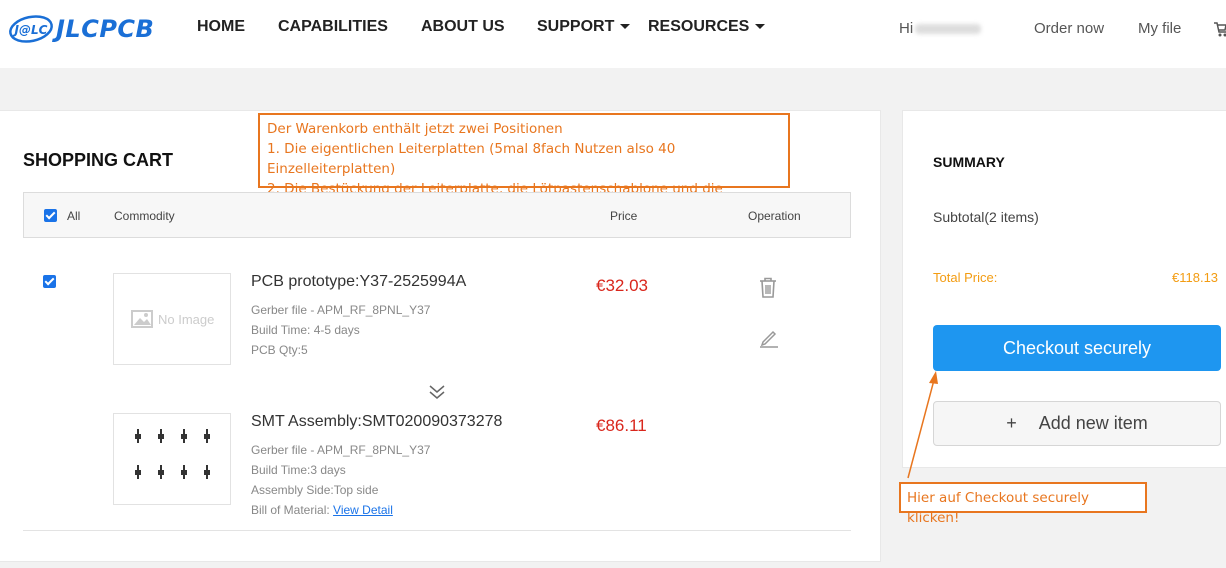 This screenshot has width=1226, height=568. Describe the element at coordinates (377, 421) in the screenshot. I see `item-title: SMT Assembly:SMT020090373278` at that location.